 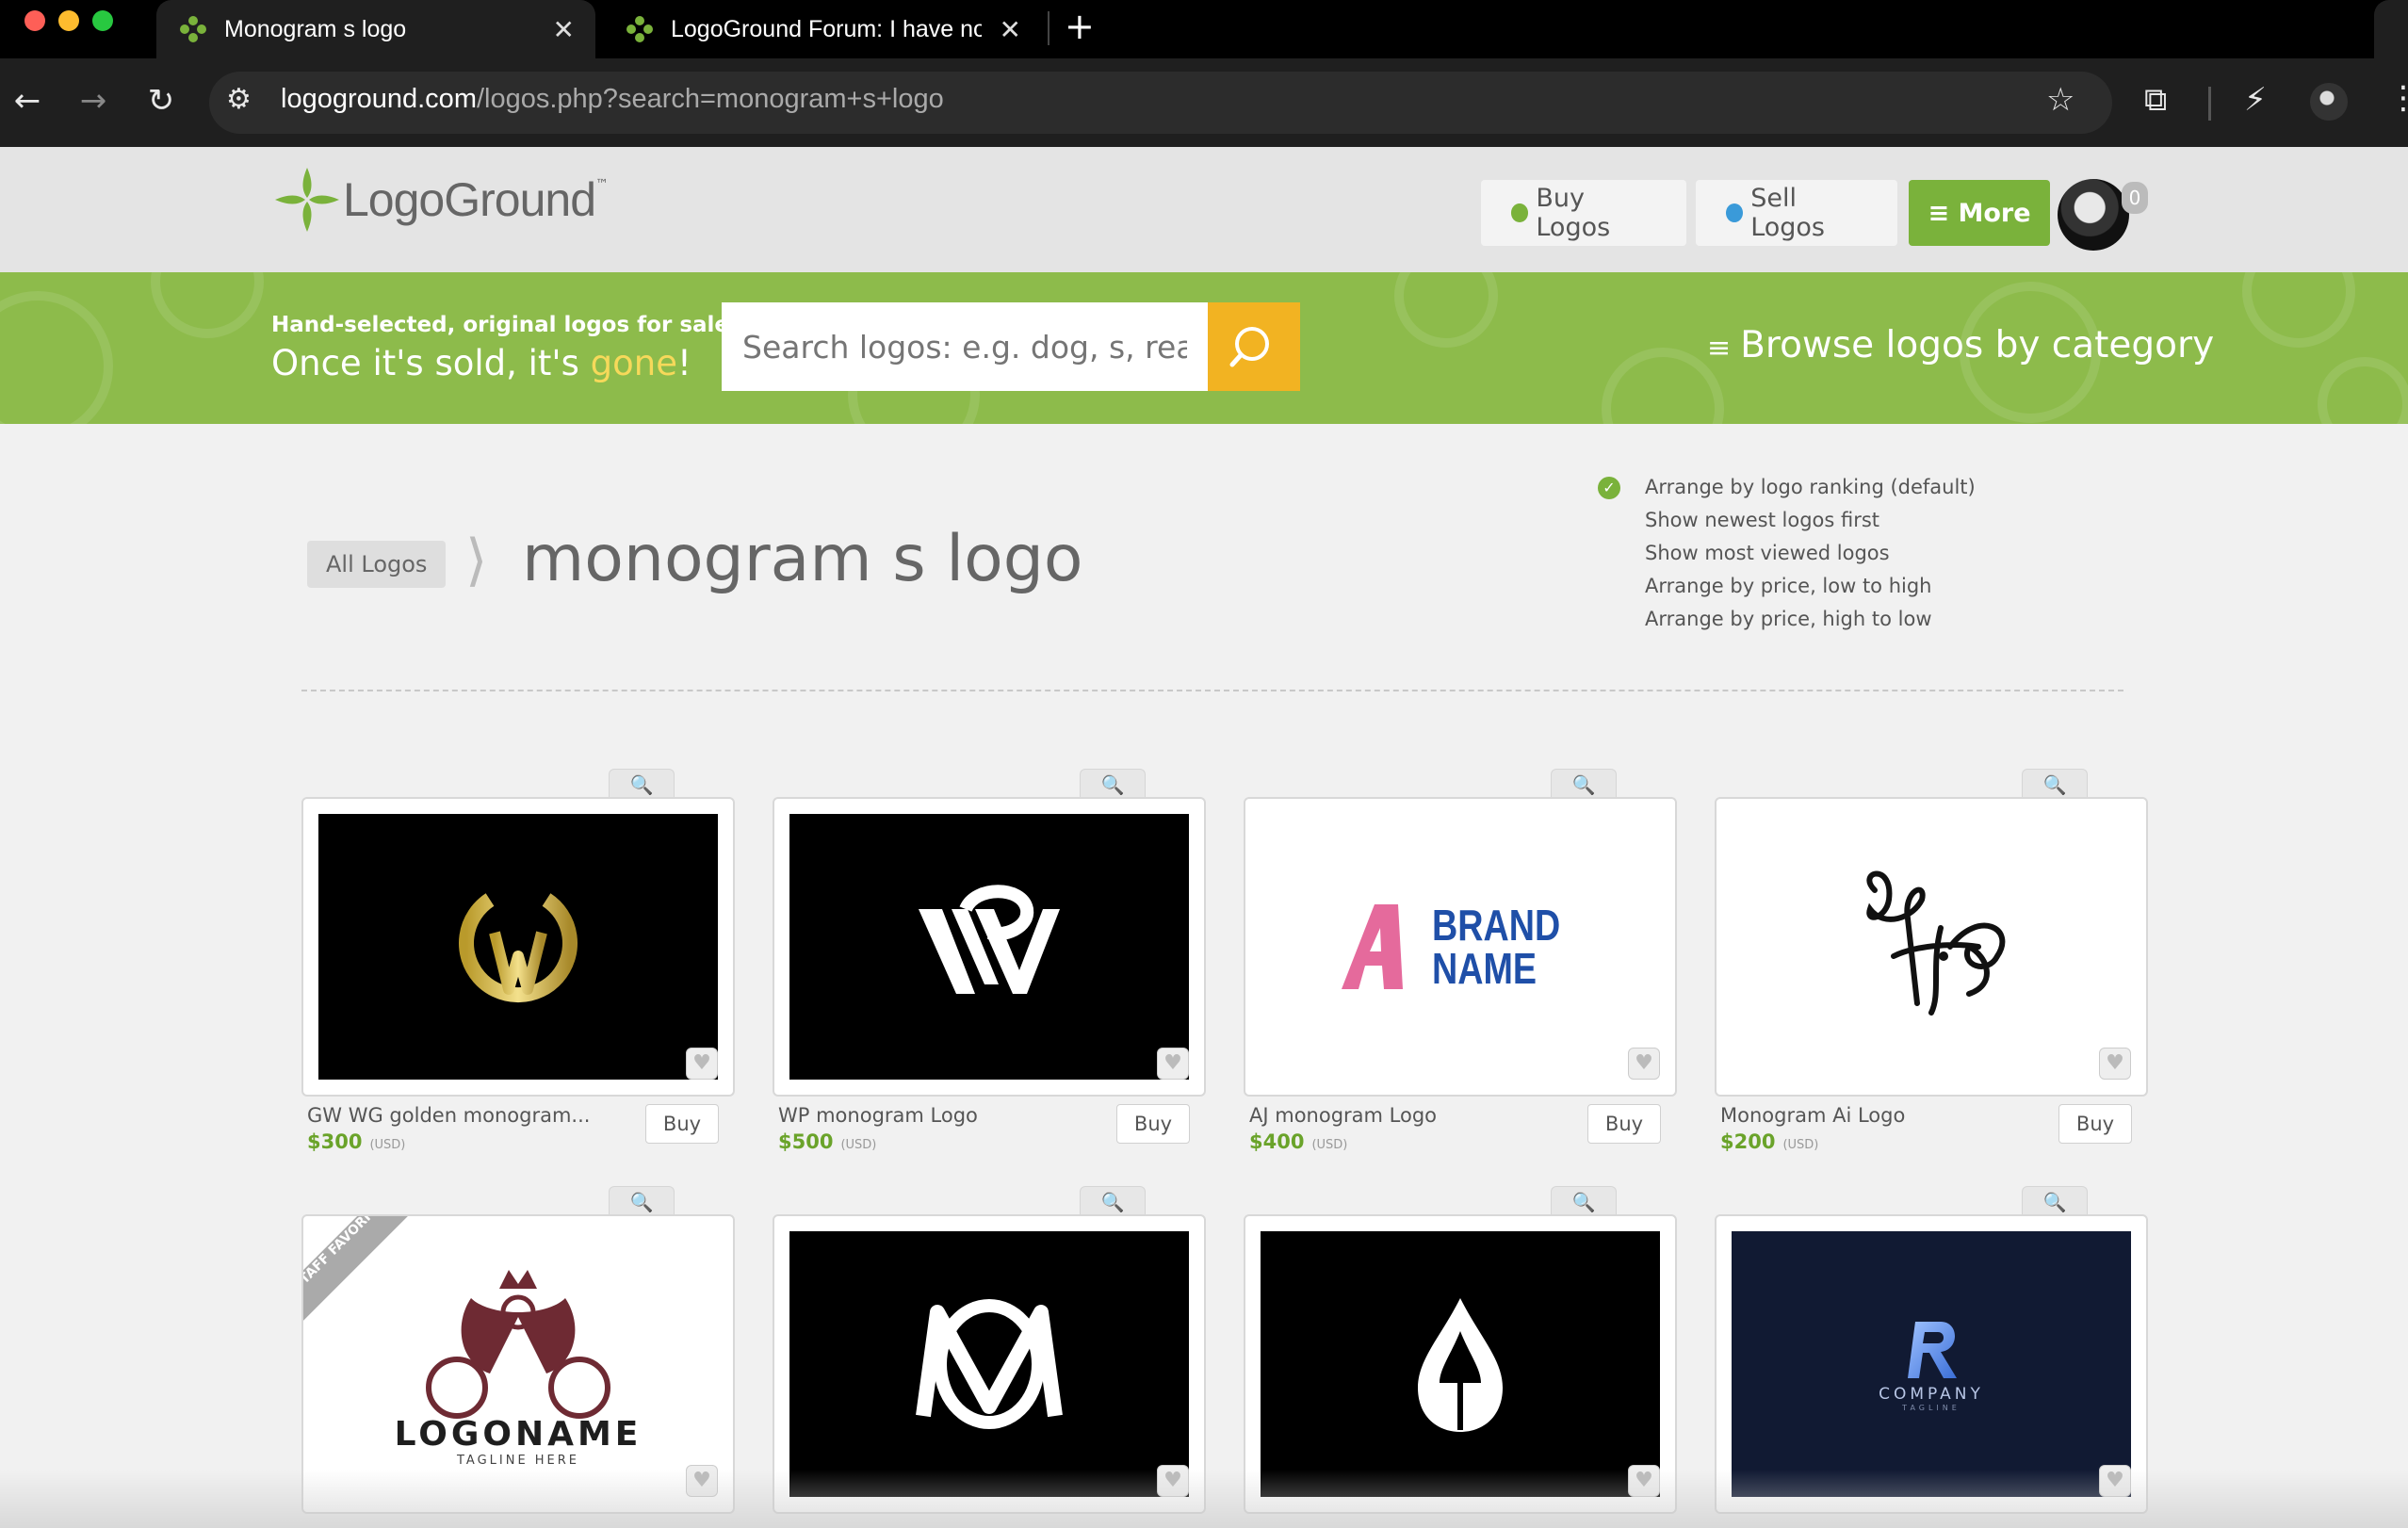 What do you see at coordinates (1080, 26) in the screenshot?
I see `new-tab-button: +` at bounding box center [1080, 26].